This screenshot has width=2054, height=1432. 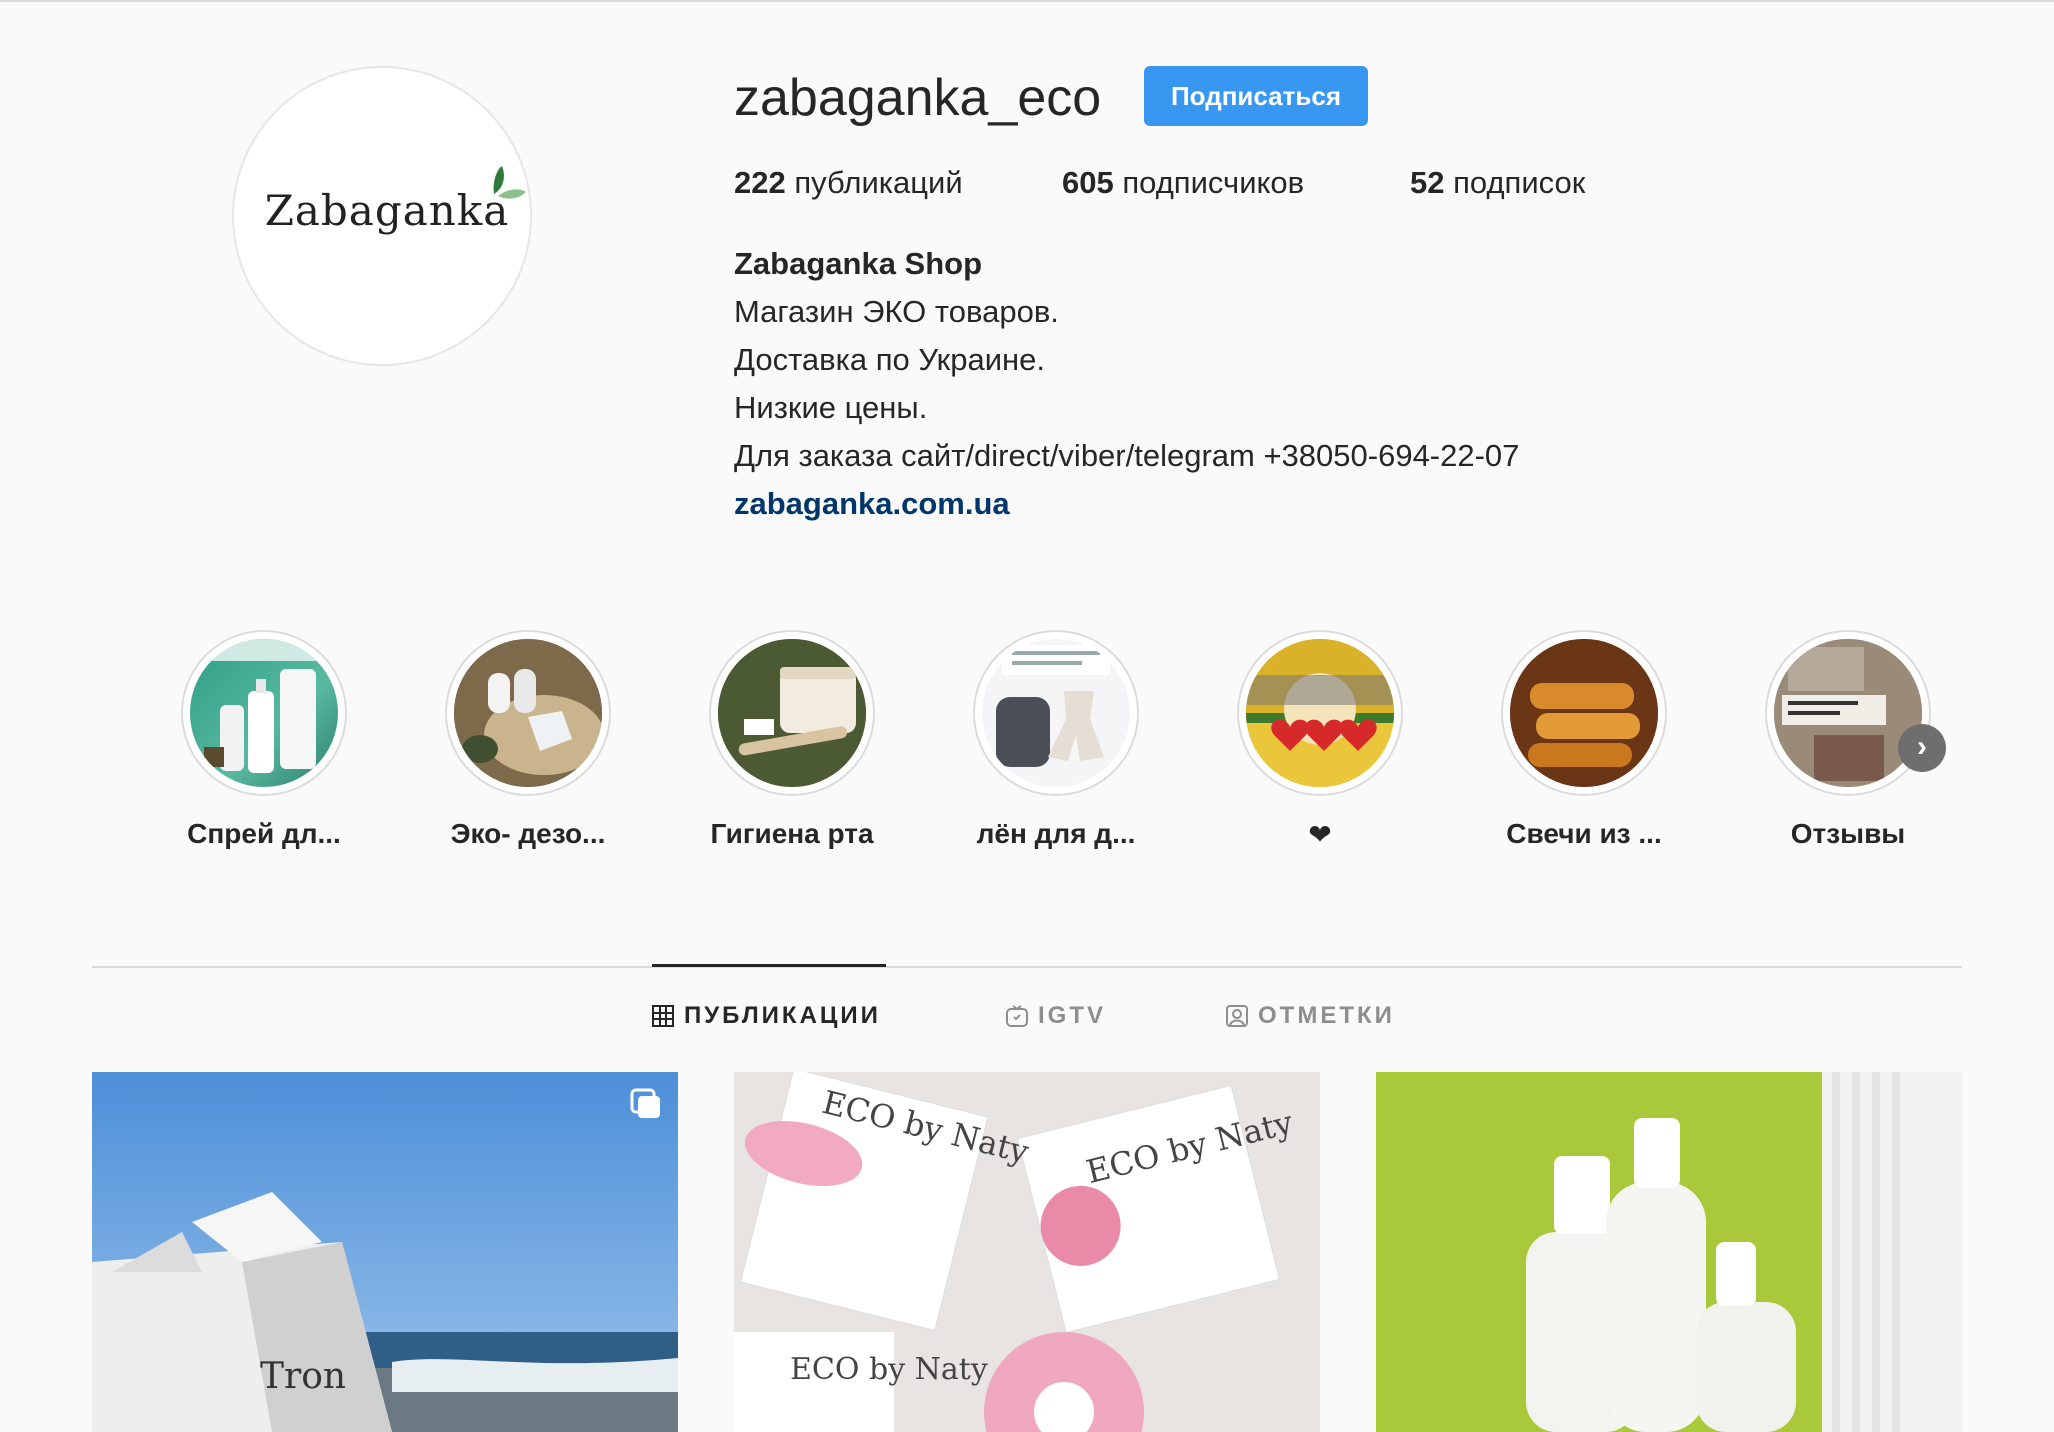 I want to click on highlight-label: Гигиена рта, so click(x=792, y=833).